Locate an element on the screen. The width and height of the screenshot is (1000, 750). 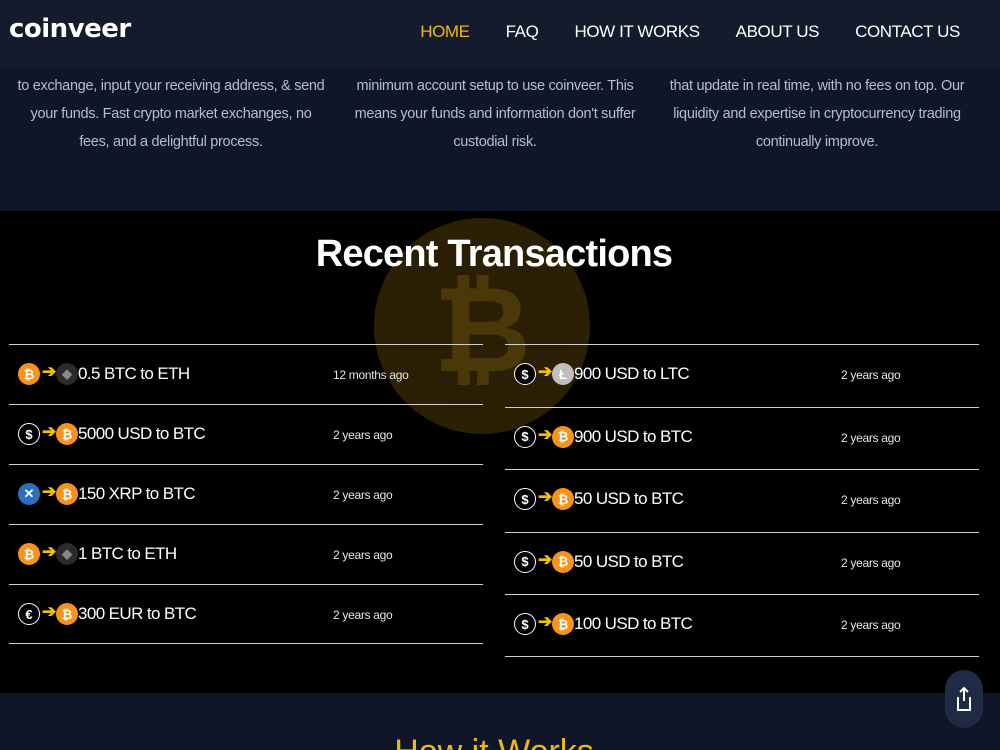
litecoin-icon: Ł is located at coordinates (563, 374).